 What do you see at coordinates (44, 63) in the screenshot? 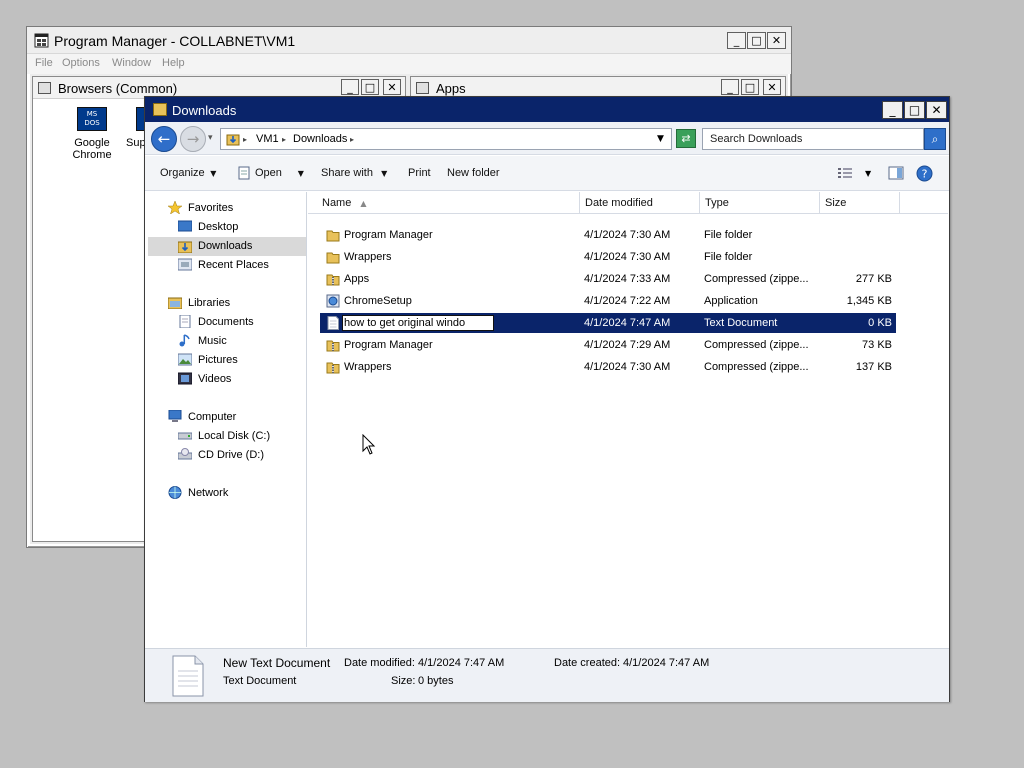
I see `menu-file: File` at bounding box center [44, 63].